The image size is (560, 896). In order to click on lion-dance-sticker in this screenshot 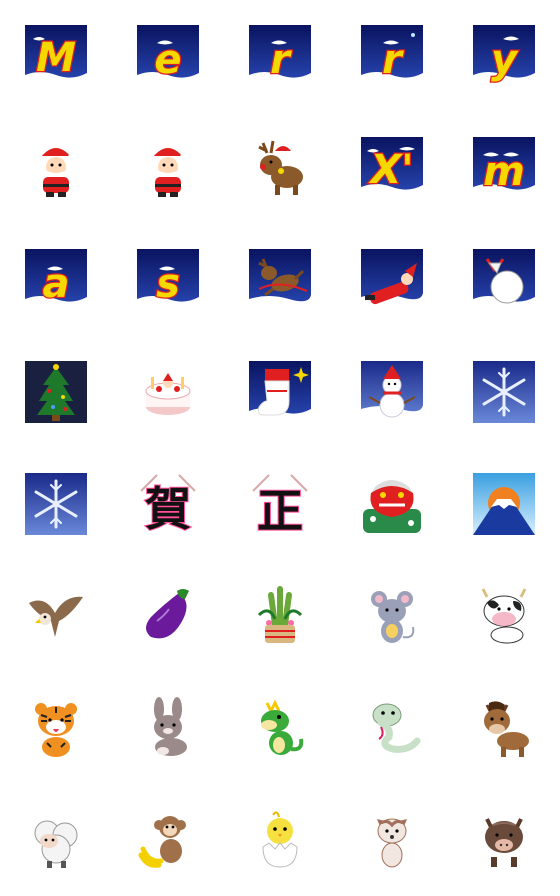, I will do `click(392, 504)`.